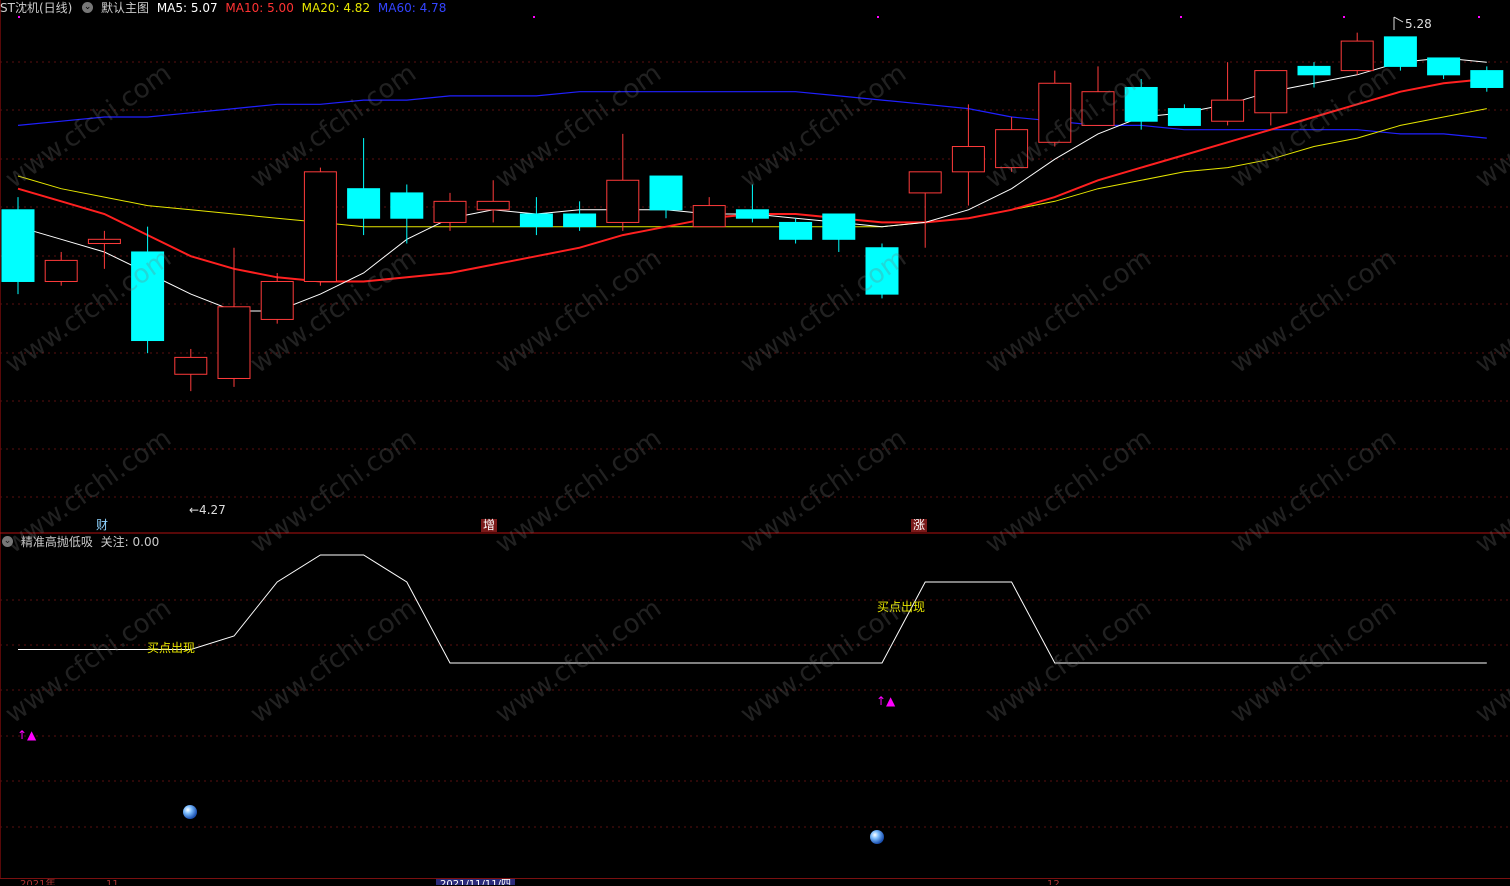  I want to click on date-label: 2021年, so click(38, 882).